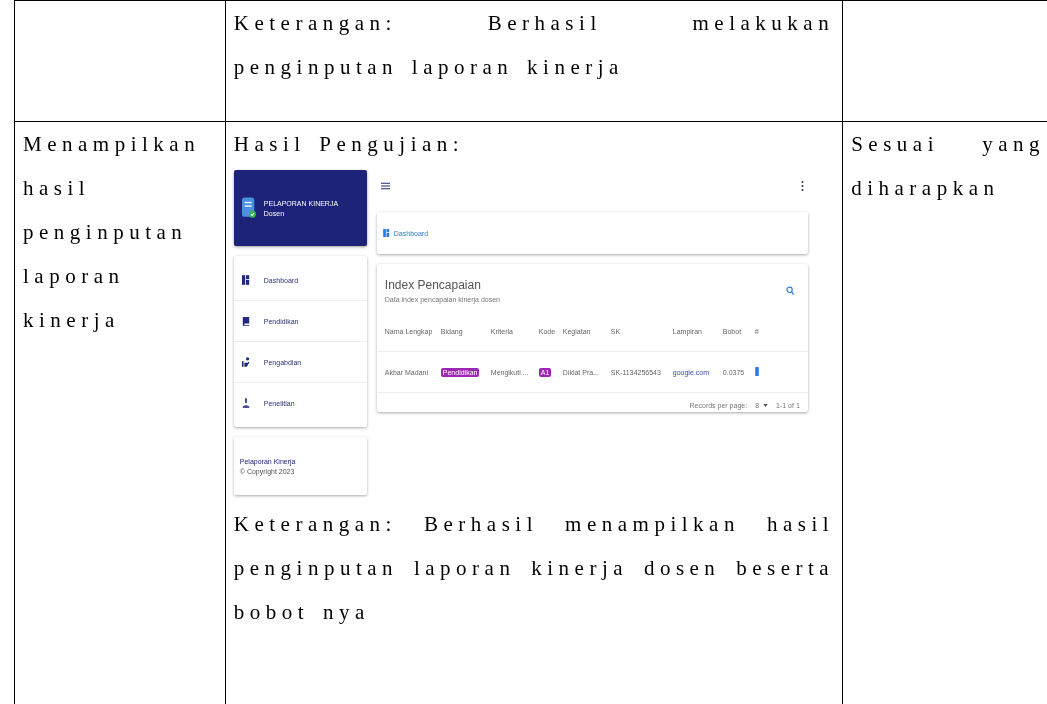 Image resolution: width=1047 pixels, height=704 pixels. Describe the element at coordinates (245, 321) in the screenshot. I see `book-icon` at that location.